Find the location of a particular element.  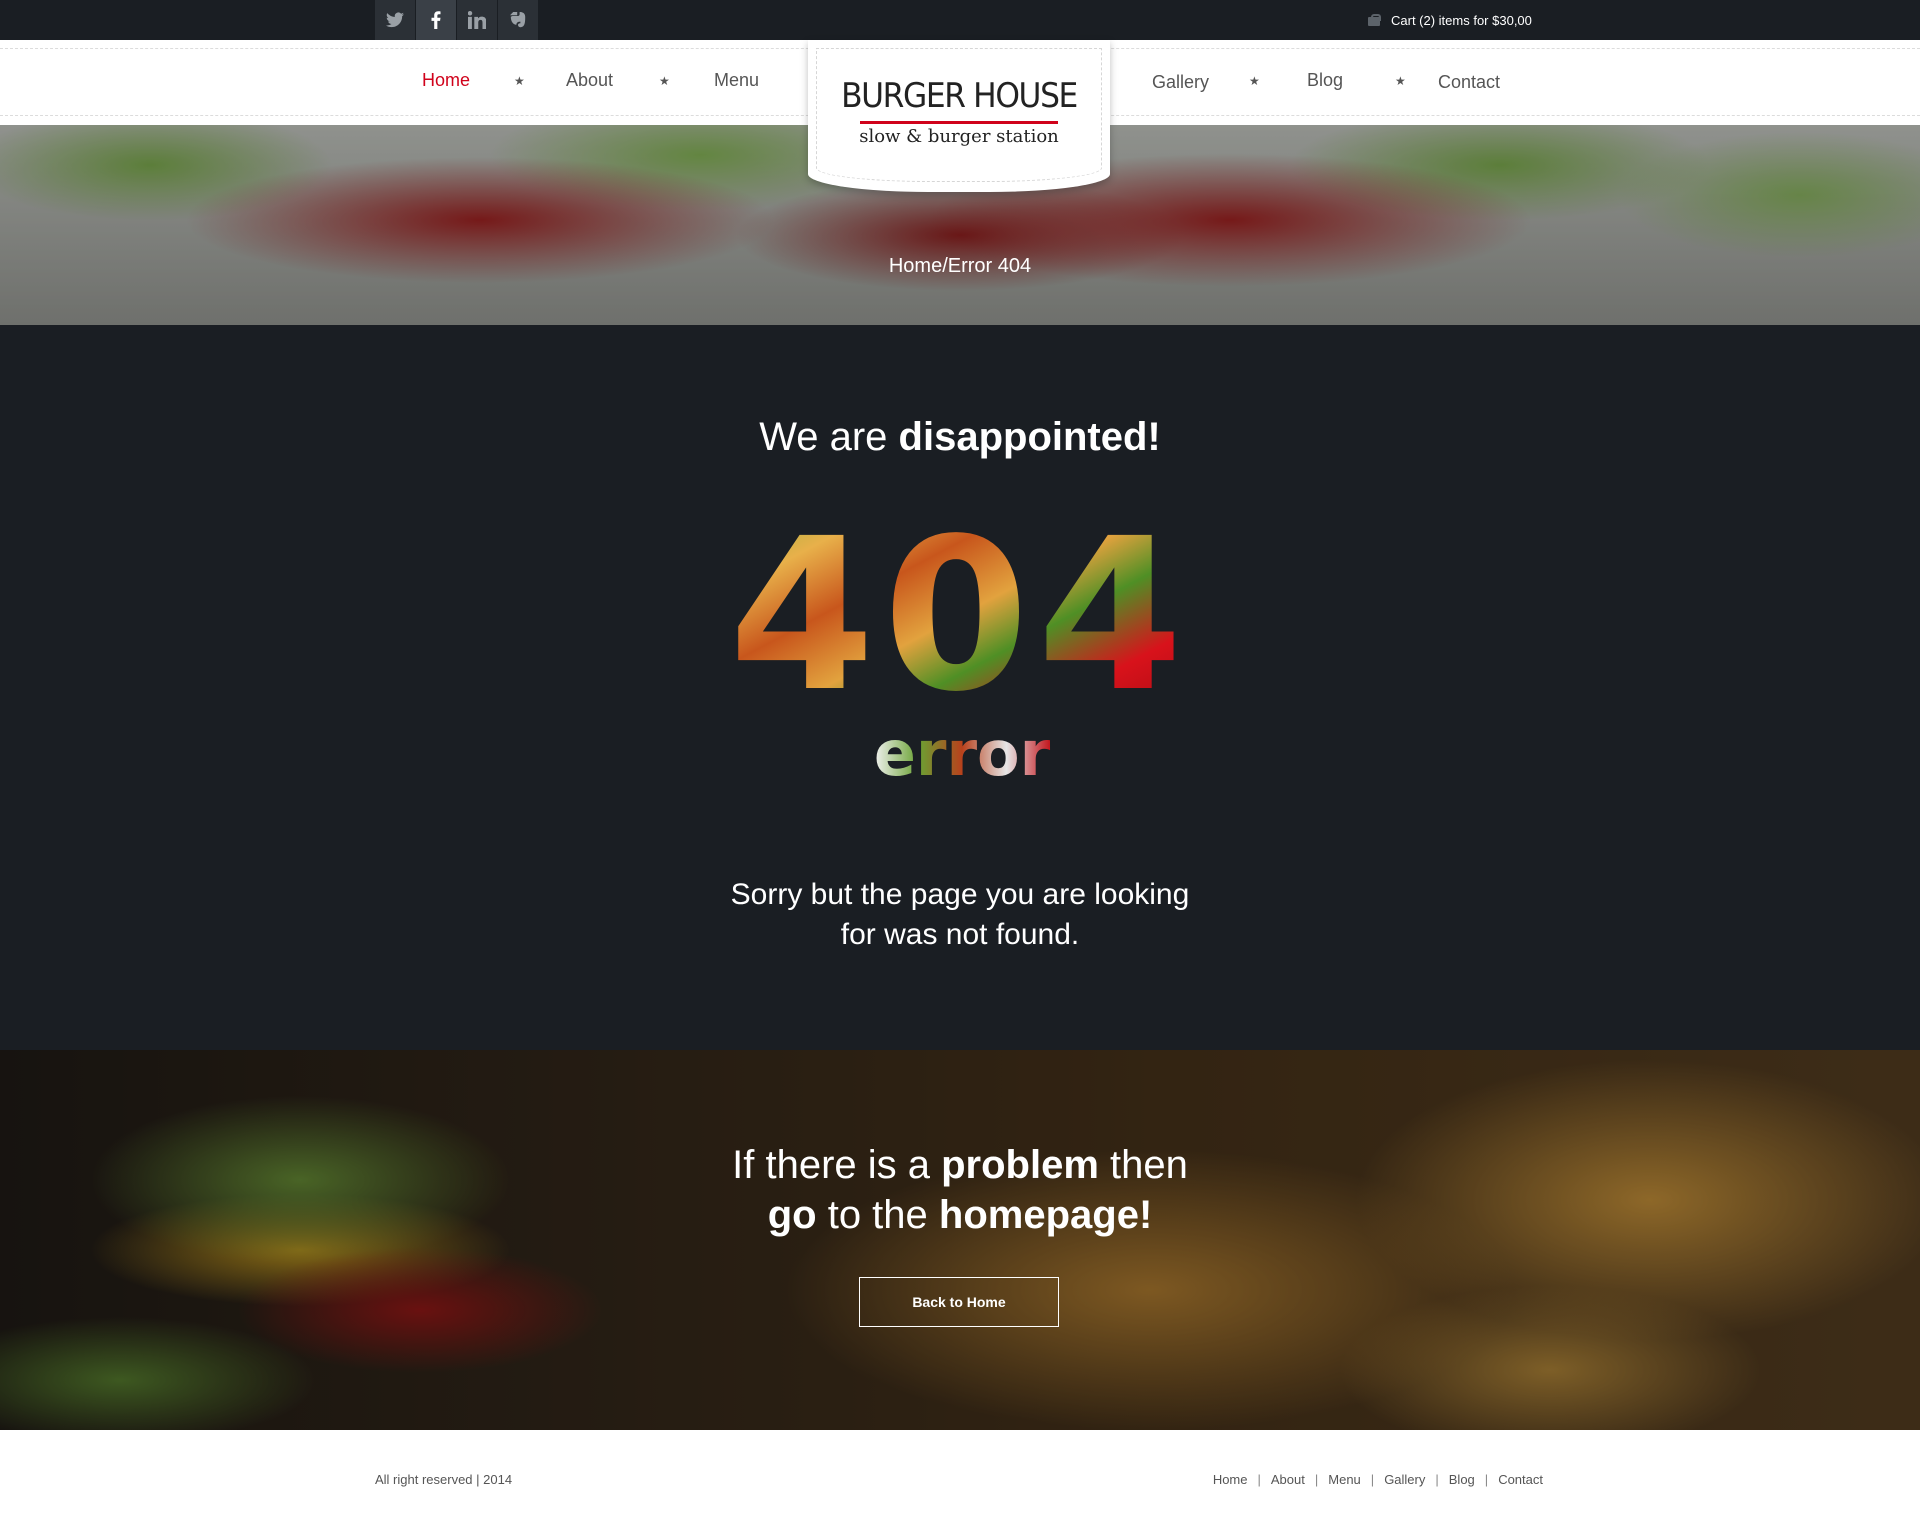

problem-line-1: If there is a problem then is located at coordinates (960, 1165).